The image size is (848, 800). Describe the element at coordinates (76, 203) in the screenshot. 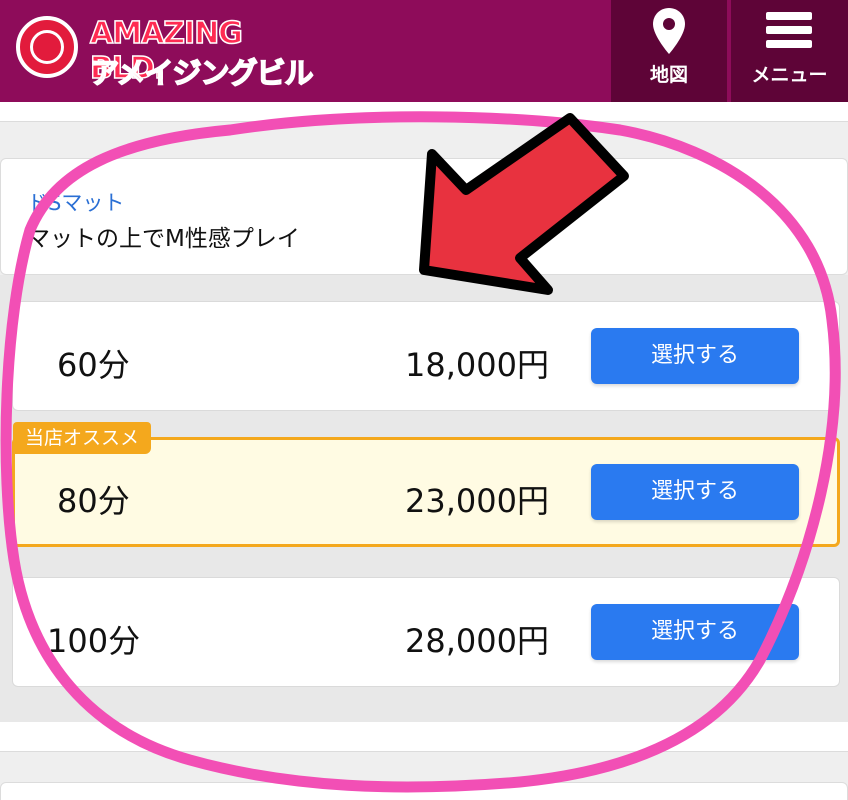

I see `course-name: ドSマット` at that location.